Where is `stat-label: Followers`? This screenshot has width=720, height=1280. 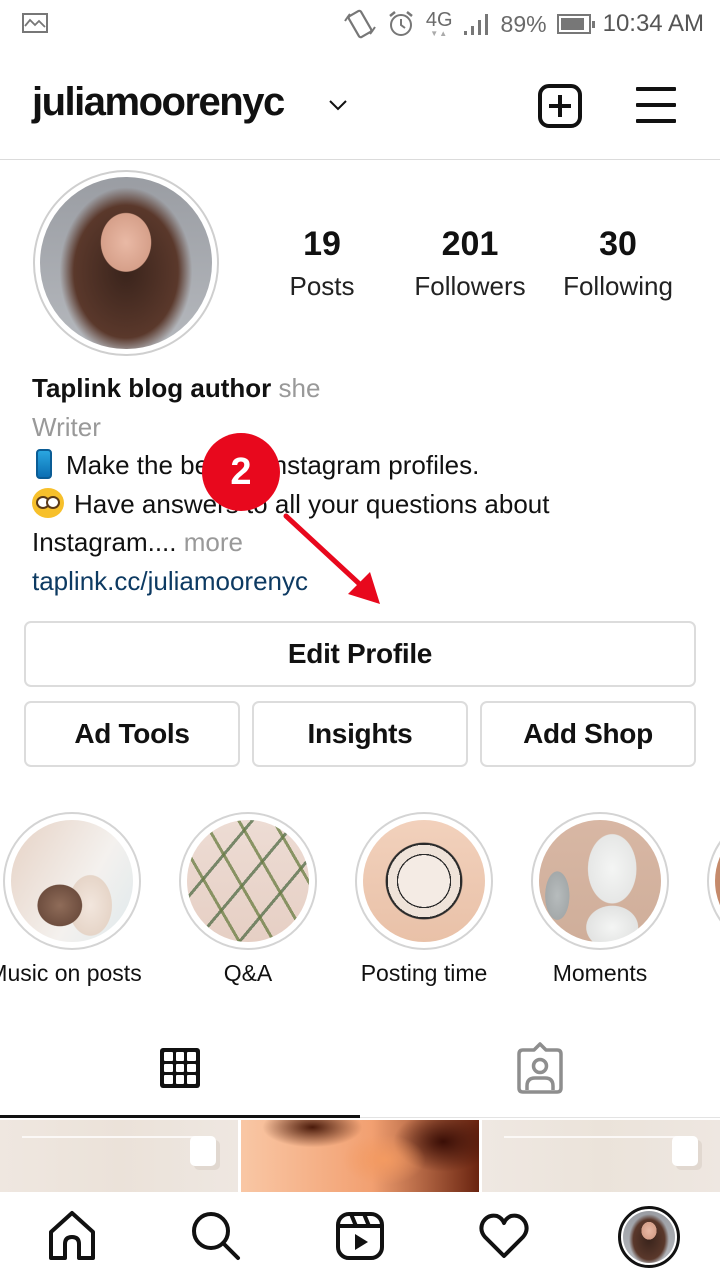
stat-label: Followers is located at coordinates (470, 286).